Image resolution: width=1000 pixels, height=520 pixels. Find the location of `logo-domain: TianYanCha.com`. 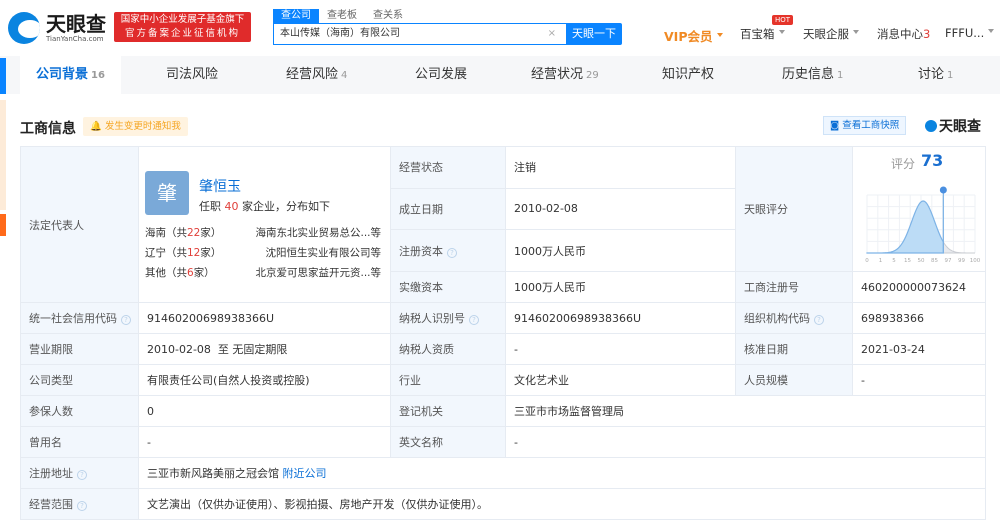

logo-domain: TianYanCha.com is located at coordinates (75, 39).